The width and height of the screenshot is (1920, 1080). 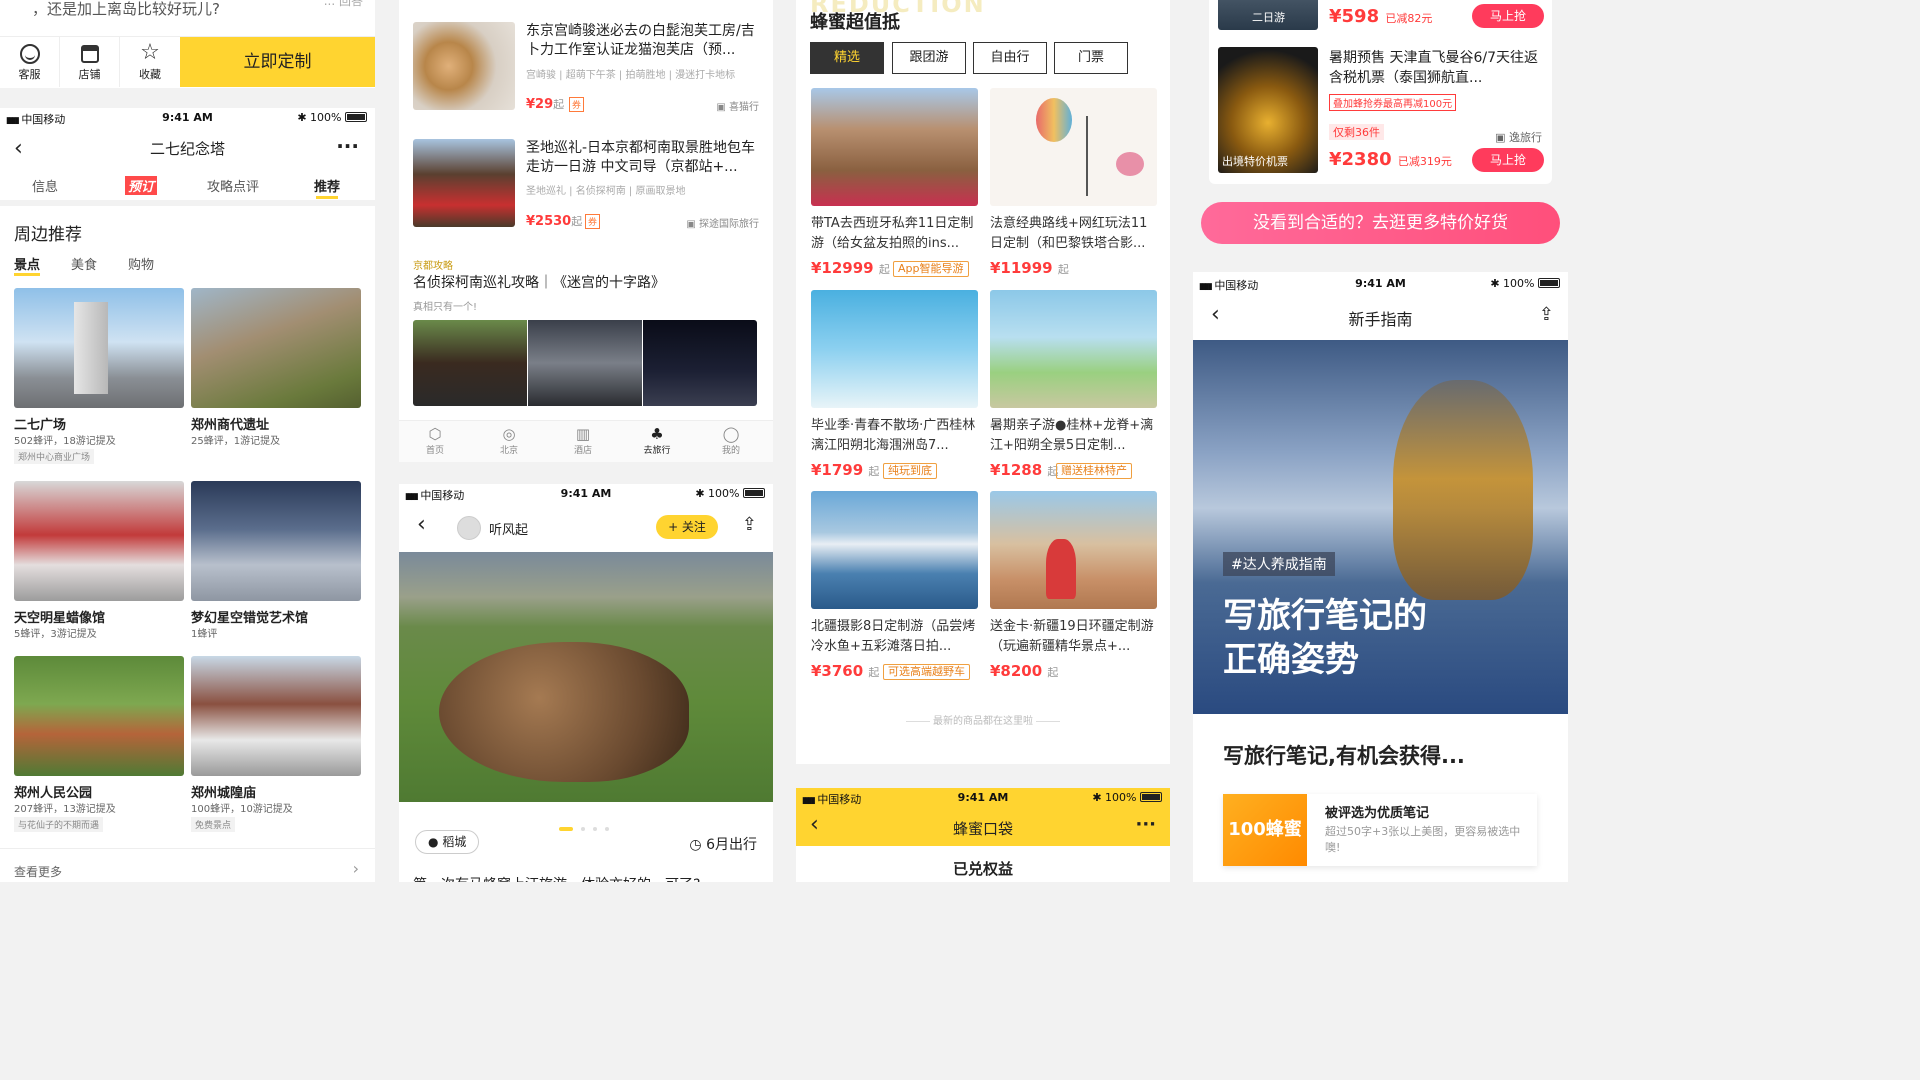 What do you see at coordinates (583, 440) in the screenshot?
I see `nav-hotel: ▥ 酒店` at bounding box center [583, 440].